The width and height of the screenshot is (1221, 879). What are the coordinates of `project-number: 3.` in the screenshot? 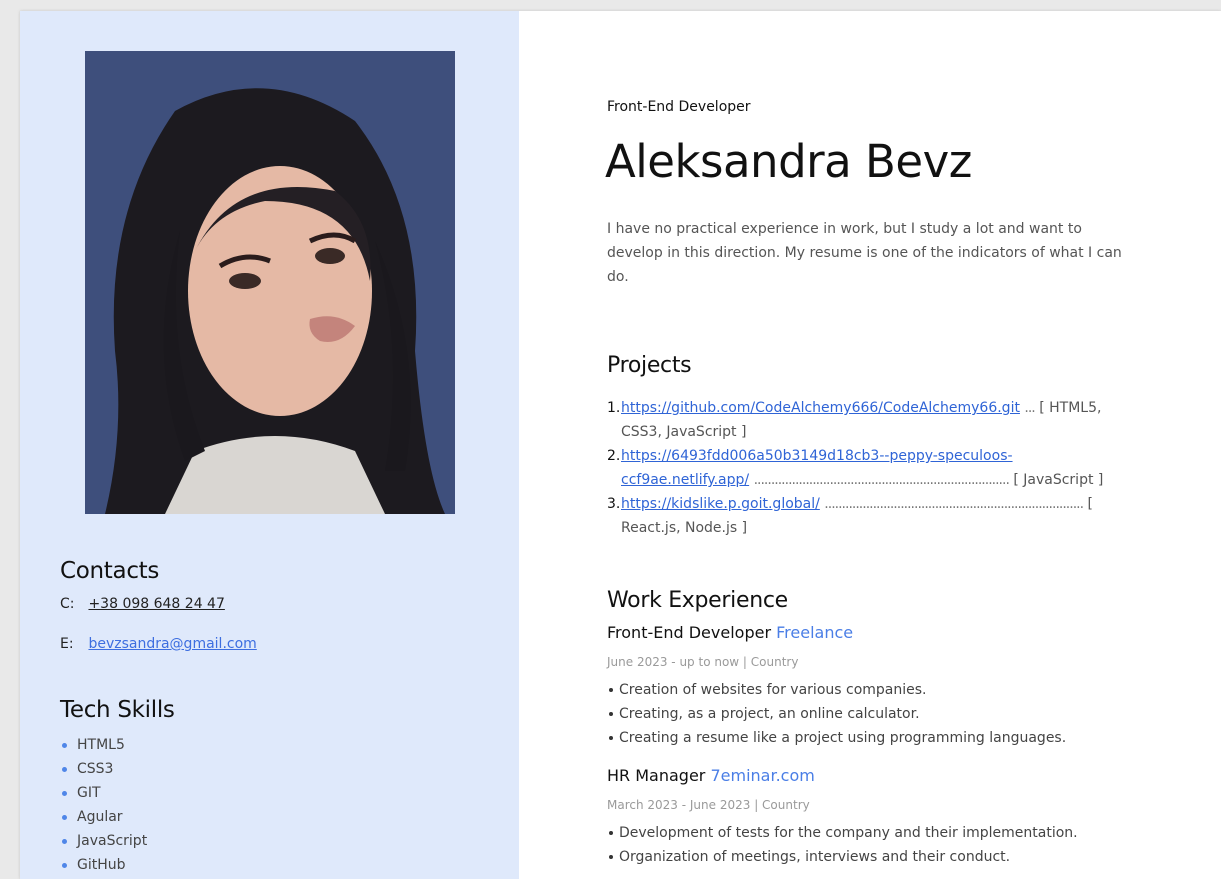 It's located at (614, 504).